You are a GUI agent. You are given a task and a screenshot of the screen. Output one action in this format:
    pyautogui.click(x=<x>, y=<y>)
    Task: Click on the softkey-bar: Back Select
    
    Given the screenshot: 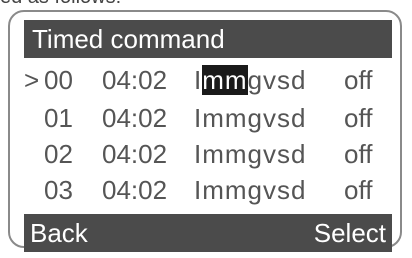 What is the action you would take?
    pyautogui.click(x=208, y=233)
    